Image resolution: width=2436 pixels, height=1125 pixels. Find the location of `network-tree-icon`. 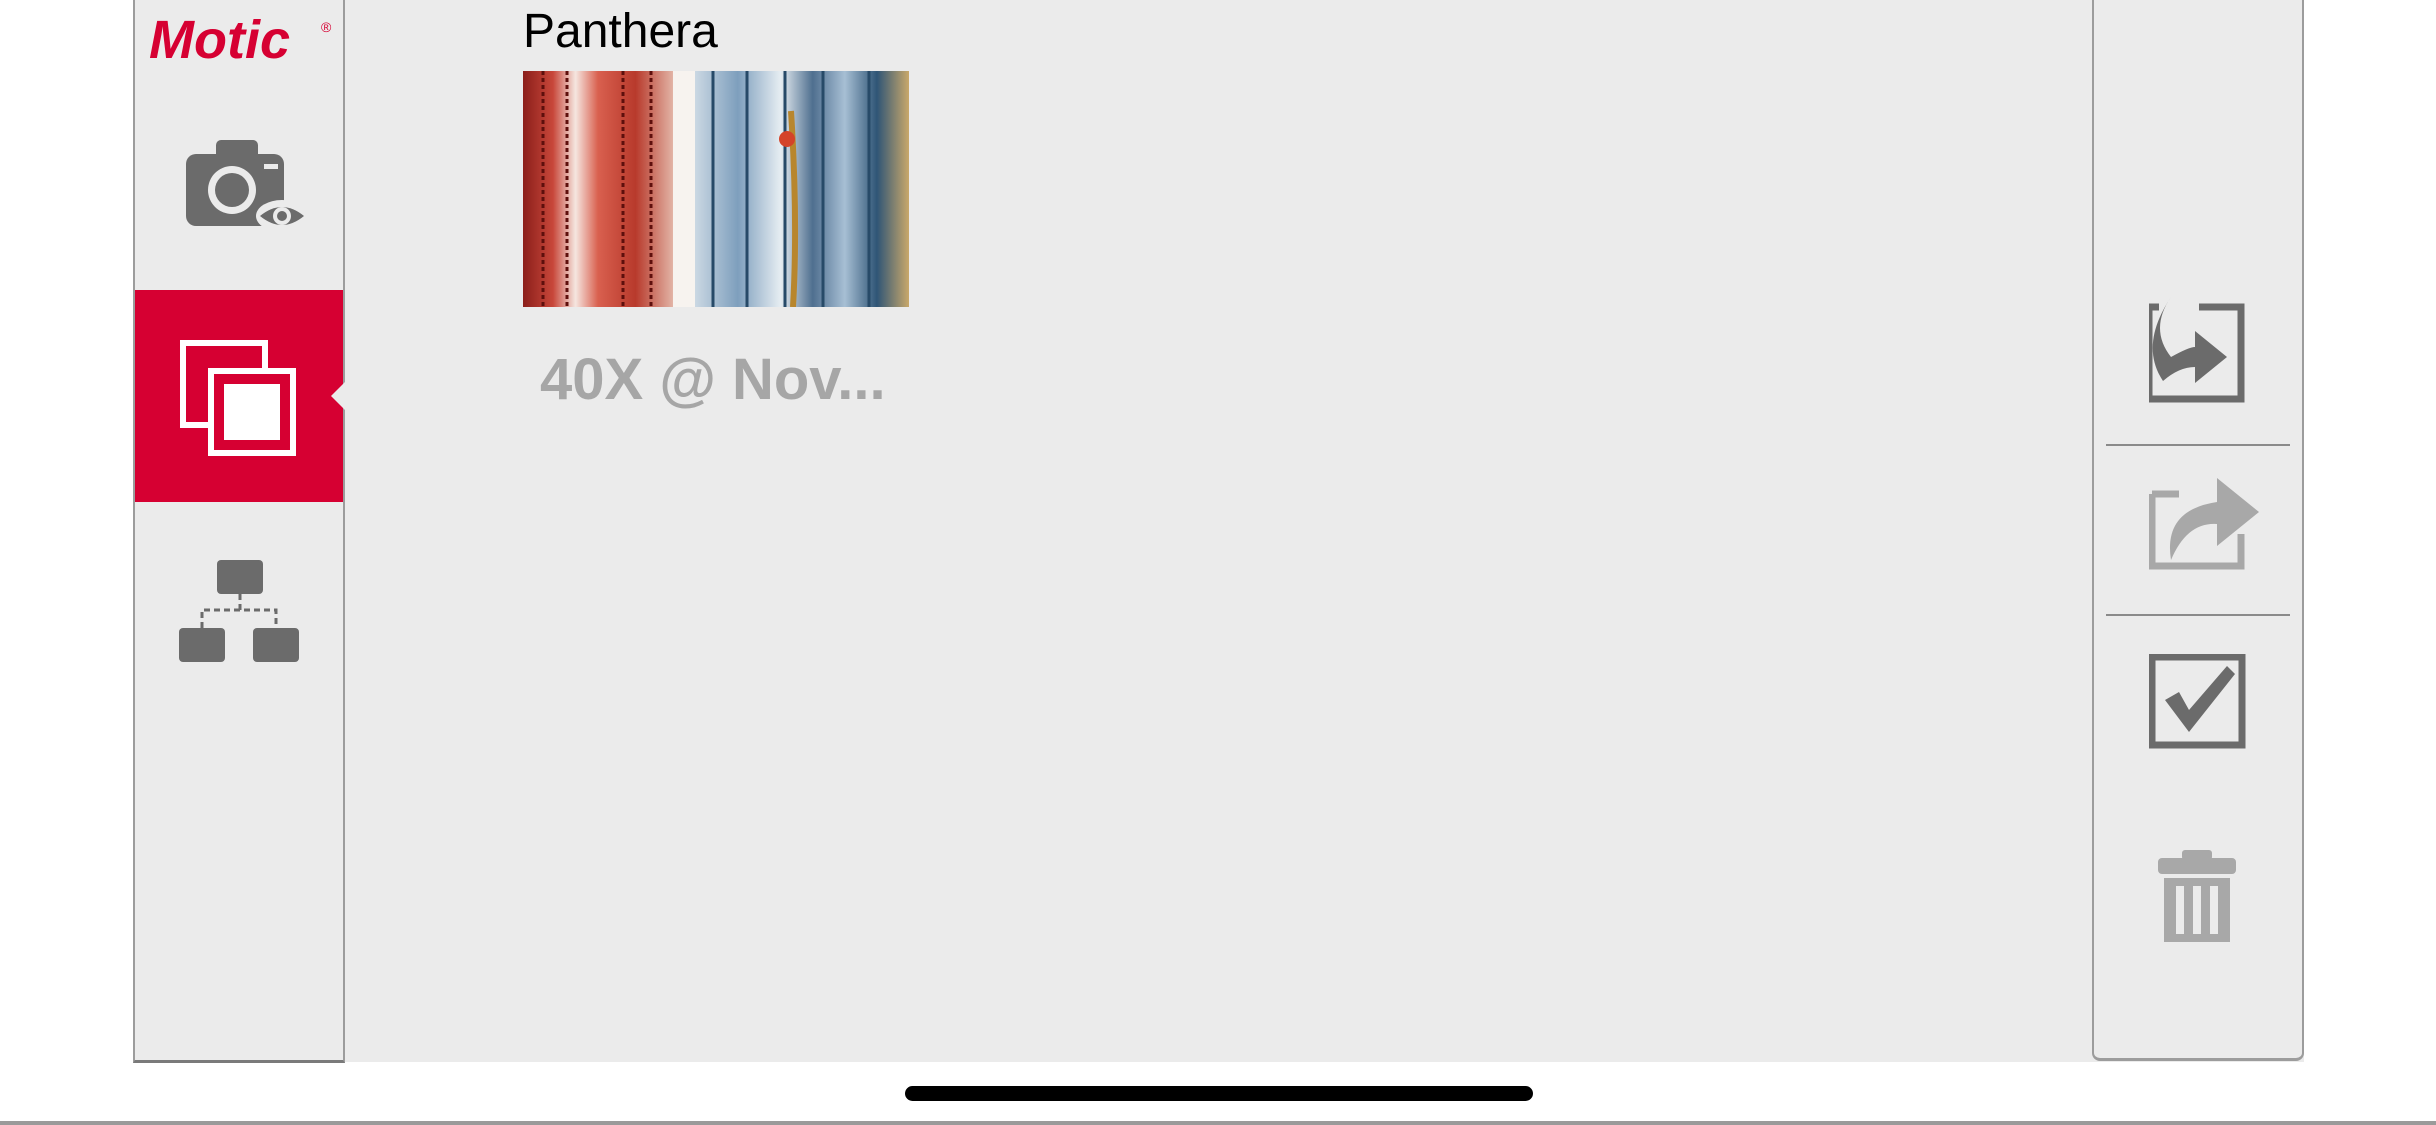

network-tree-icon is located at coordinates (239, 611).